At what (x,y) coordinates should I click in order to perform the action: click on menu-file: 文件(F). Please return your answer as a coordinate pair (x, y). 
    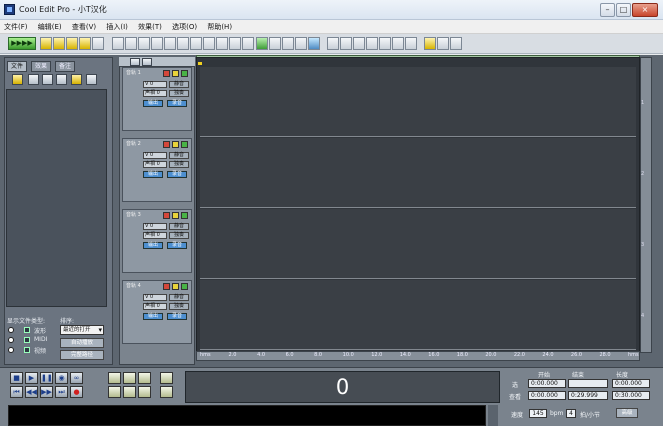
    Looking at the image, I should click on (16, 26).